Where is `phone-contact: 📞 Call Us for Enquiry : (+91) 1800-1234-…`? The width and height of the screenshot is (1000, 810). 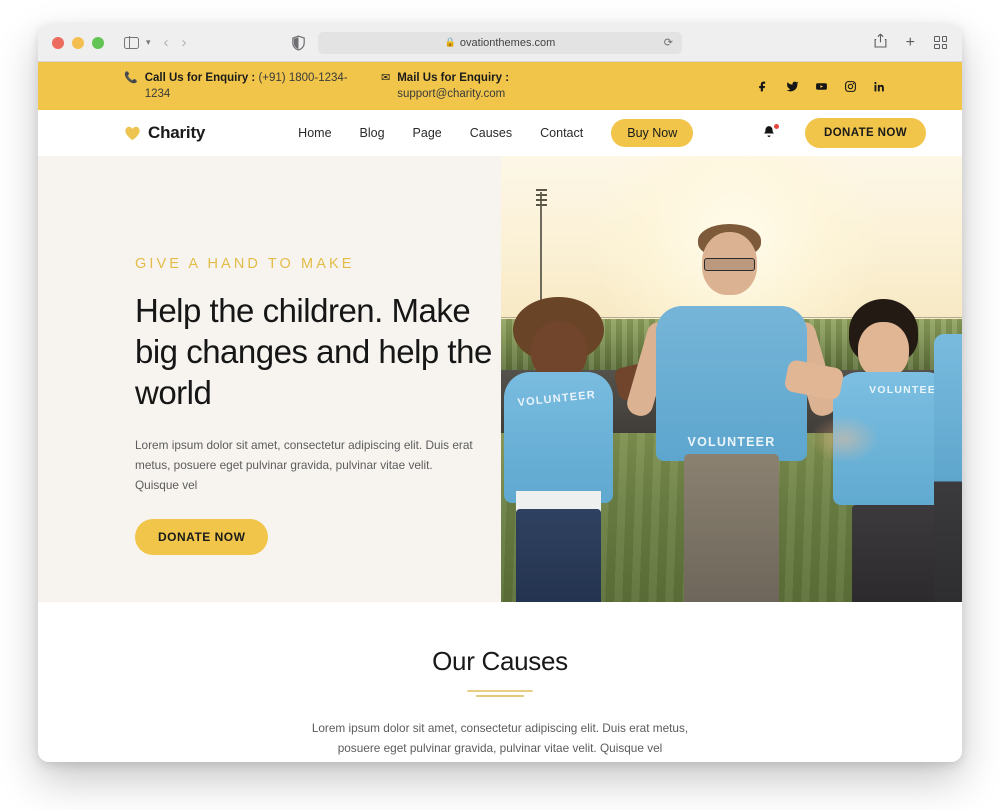 phone-contact: 📞 Call Us for Enquiry : (+91) 1800-1234-… is located at coordinates (241, 86).